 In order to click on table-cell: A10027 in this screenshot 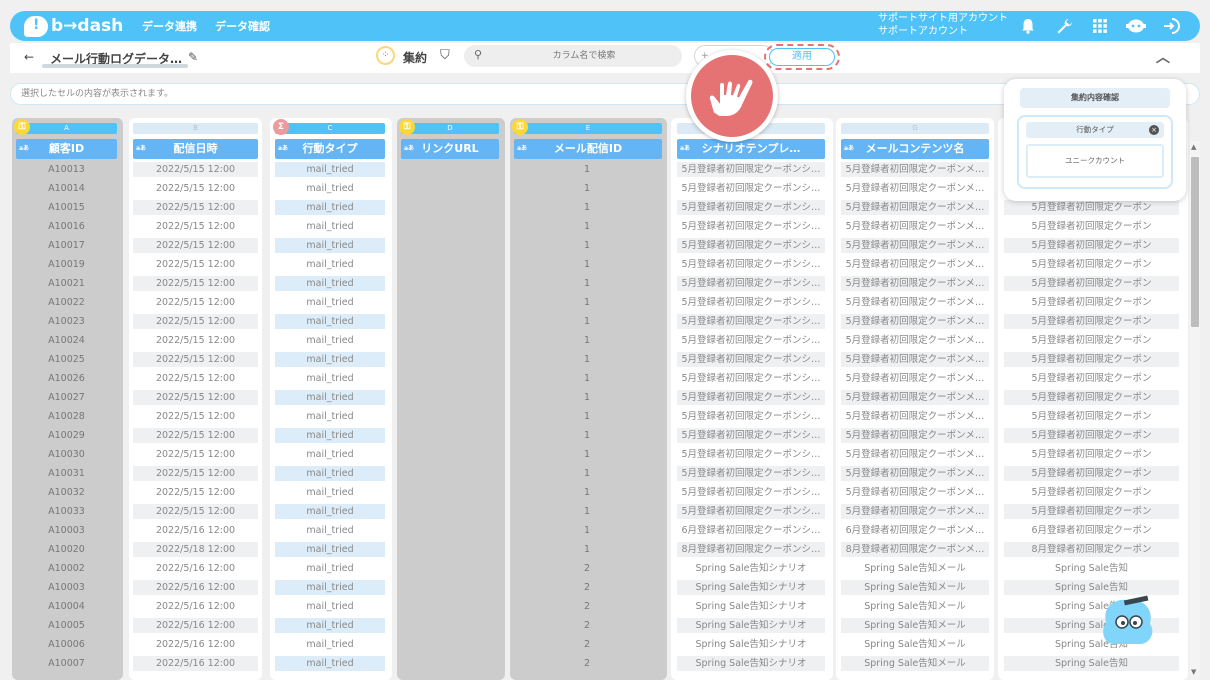, I will do `click(66, 397)`.